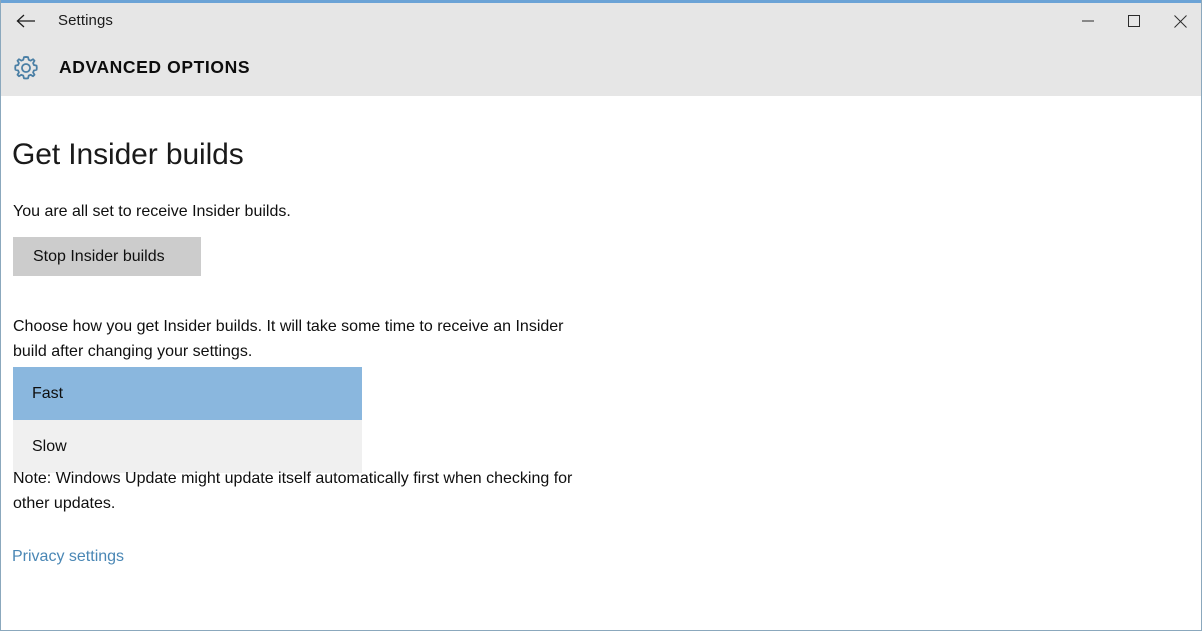 This screenshot has height=631, width=1202. I want to click on close-button, so click(1179, 21).